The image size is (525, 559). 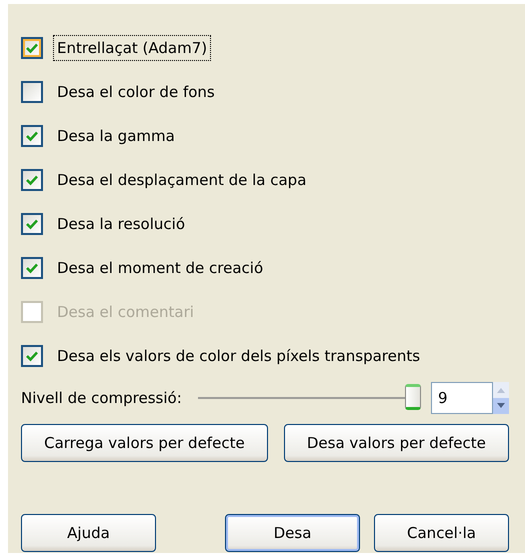 What do you see at coordinates (88, 533) in the screenshot?
I see `dialog-button: Ajuda` at bounding box center [88, 533].